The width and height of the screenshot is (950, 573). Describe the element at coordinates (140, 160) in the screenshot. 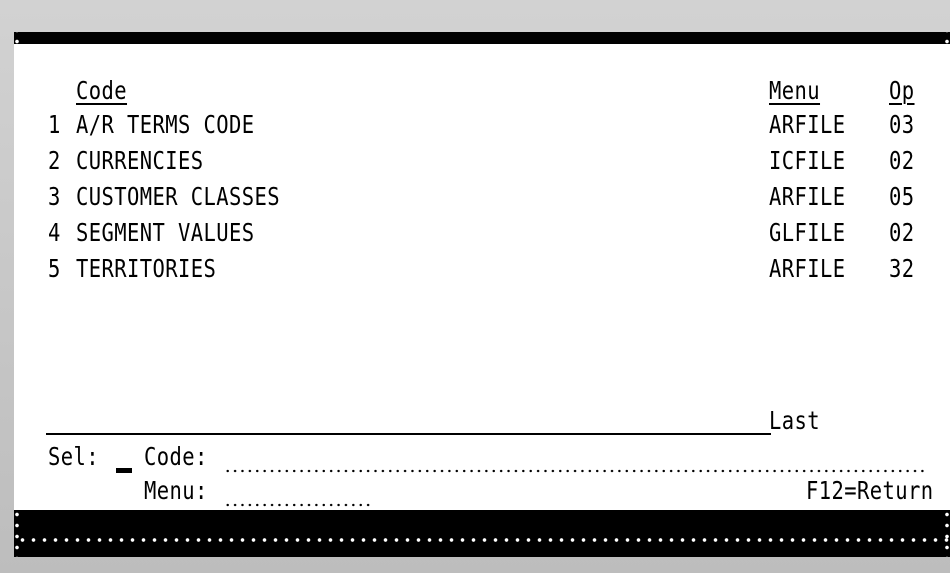

I see `row-code: CURRENCIES` at that location.